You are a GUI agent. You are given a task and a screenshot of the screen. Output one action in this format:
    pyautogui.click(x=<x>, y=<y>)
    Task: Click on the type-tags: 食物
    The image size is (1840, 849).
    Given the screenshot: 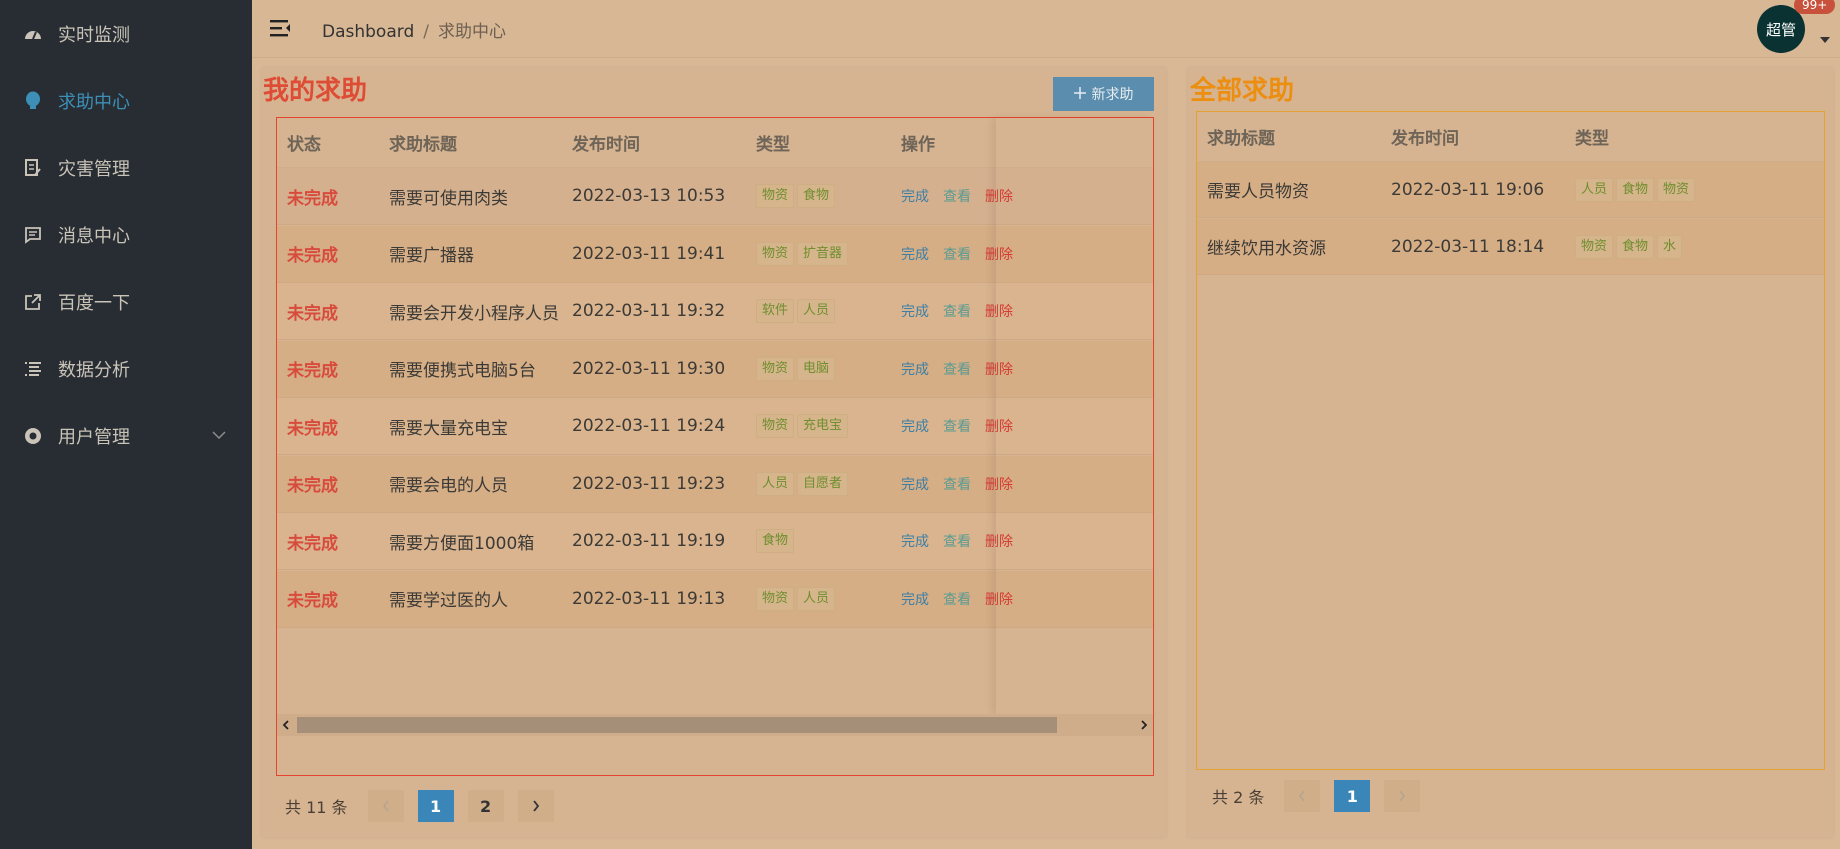 What is the action you would take?
    pyautogui.click(x=776, y=541)
    